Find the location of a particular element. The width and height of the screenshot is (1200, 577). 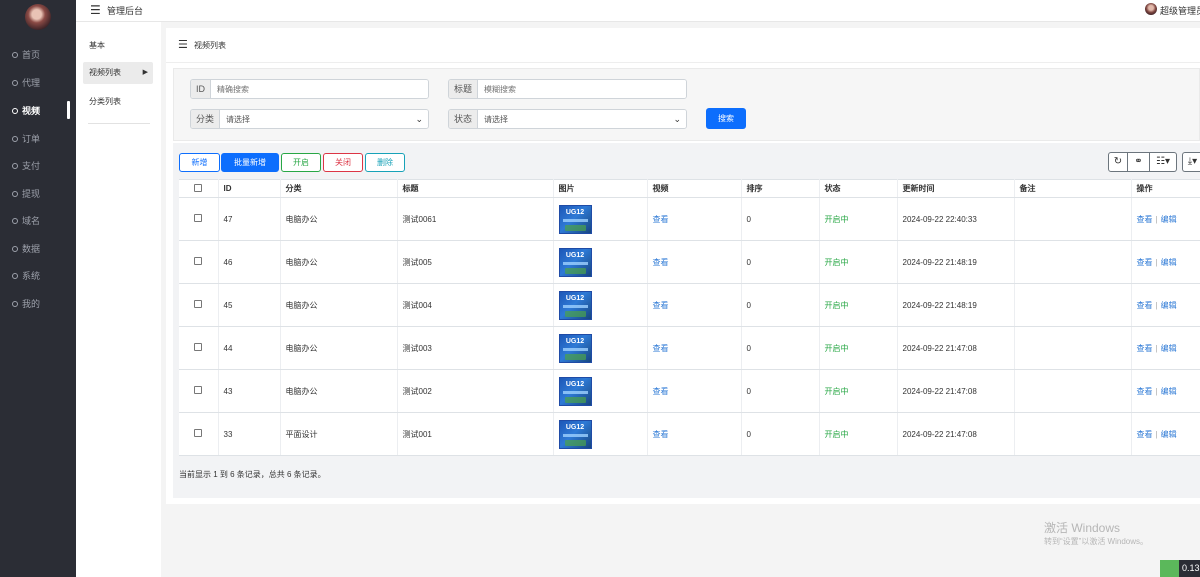

close-button: 关闭 is located at coordinates (343, 162).